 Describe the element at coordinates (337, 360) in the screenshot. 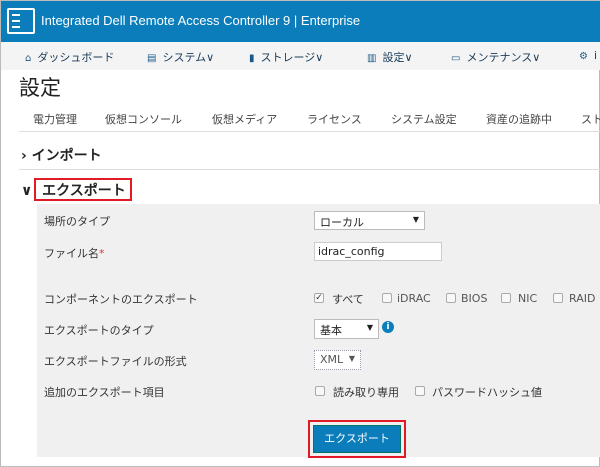

I see `export-format-select: XML ▼` at that location.